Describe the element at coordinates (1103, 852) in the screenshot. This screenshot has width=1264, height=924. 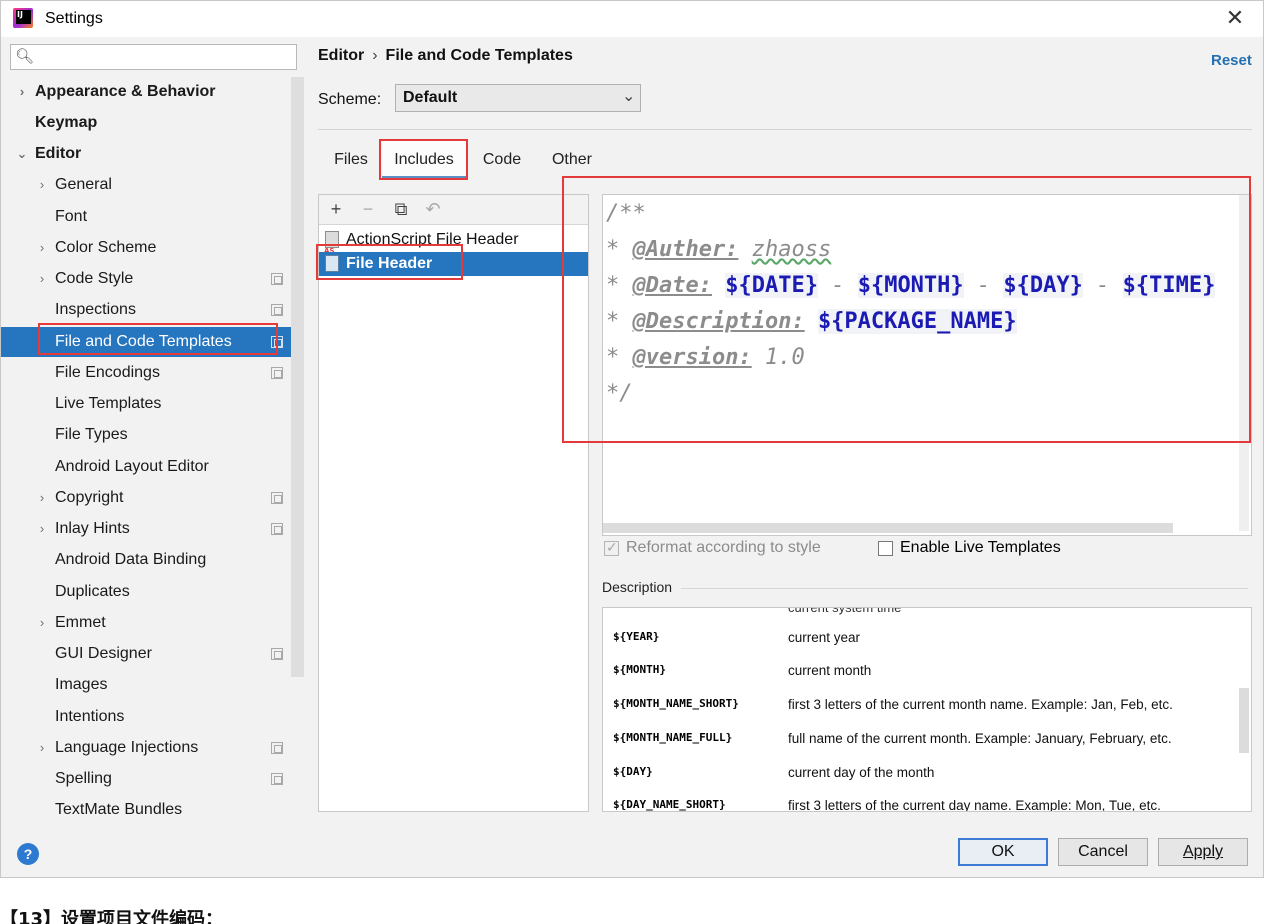
I see `cancel-button: Cancel` at that location.